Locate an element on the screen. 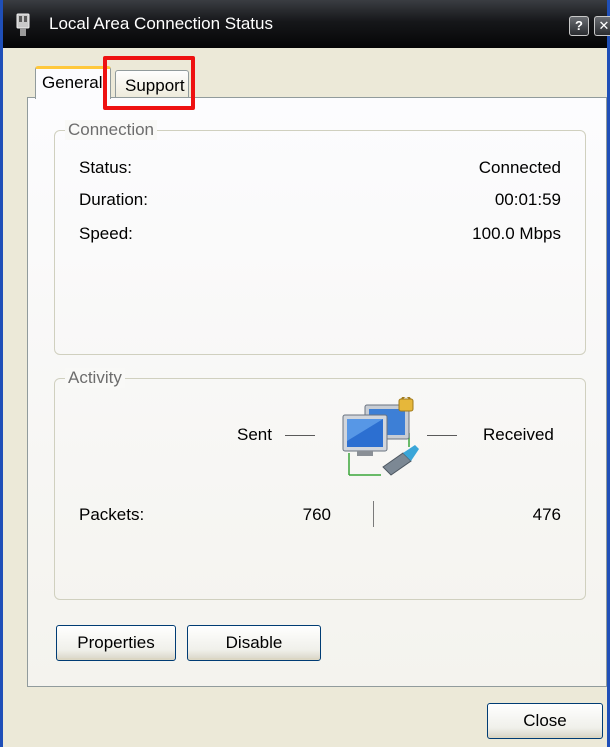 The width and height of the screenshot is (610, 747). highlight-box is located at coordinates (149, 83).